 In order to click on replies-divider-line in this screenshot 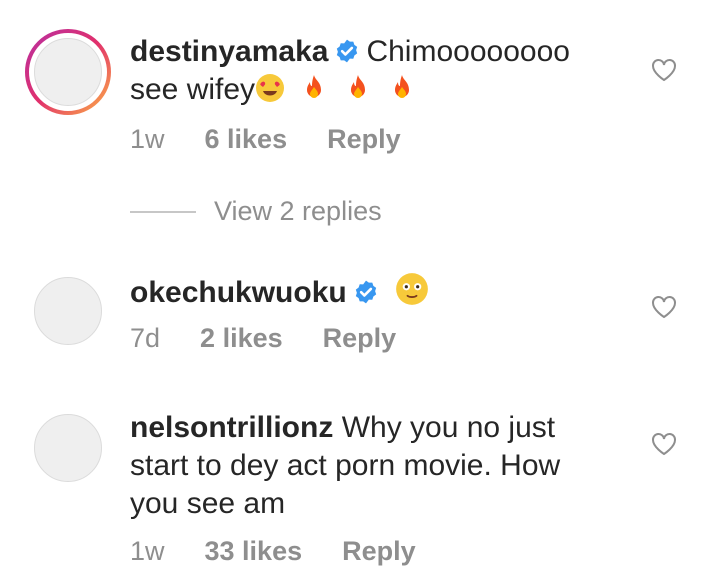, I will do `click(163, 211)`.